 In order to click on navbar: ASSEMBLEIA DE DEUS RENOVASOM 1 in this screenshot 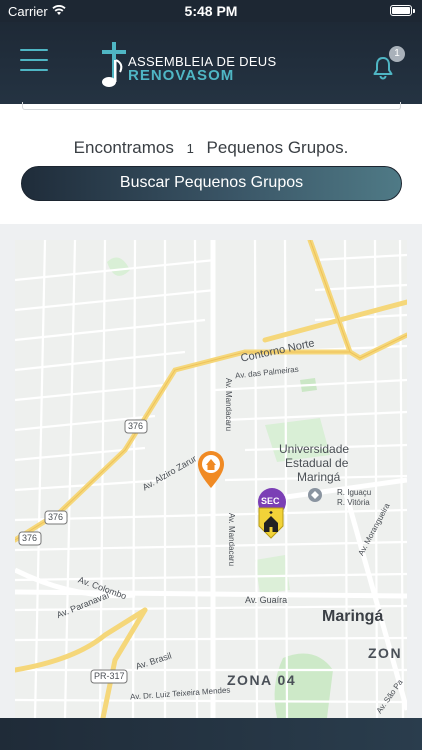, I will do `click(211, 63)`.